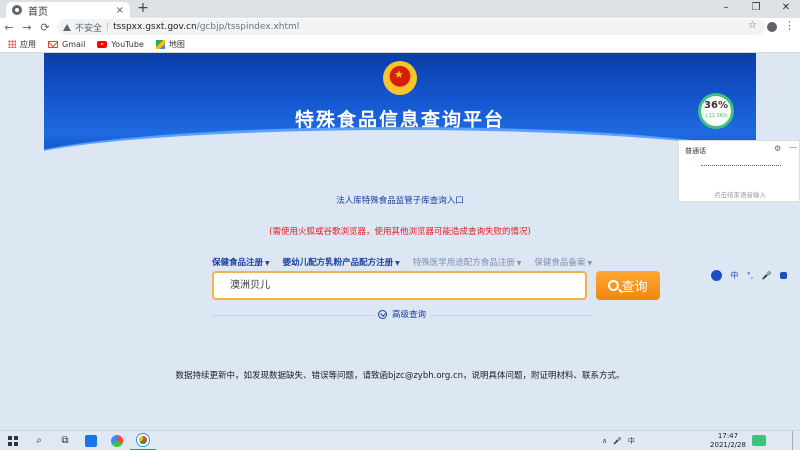 This screenshot has height=450, width=800. Describe the element at coordinates (716, 275) in the screenshot. I see `ime-logo-icon` at that location.